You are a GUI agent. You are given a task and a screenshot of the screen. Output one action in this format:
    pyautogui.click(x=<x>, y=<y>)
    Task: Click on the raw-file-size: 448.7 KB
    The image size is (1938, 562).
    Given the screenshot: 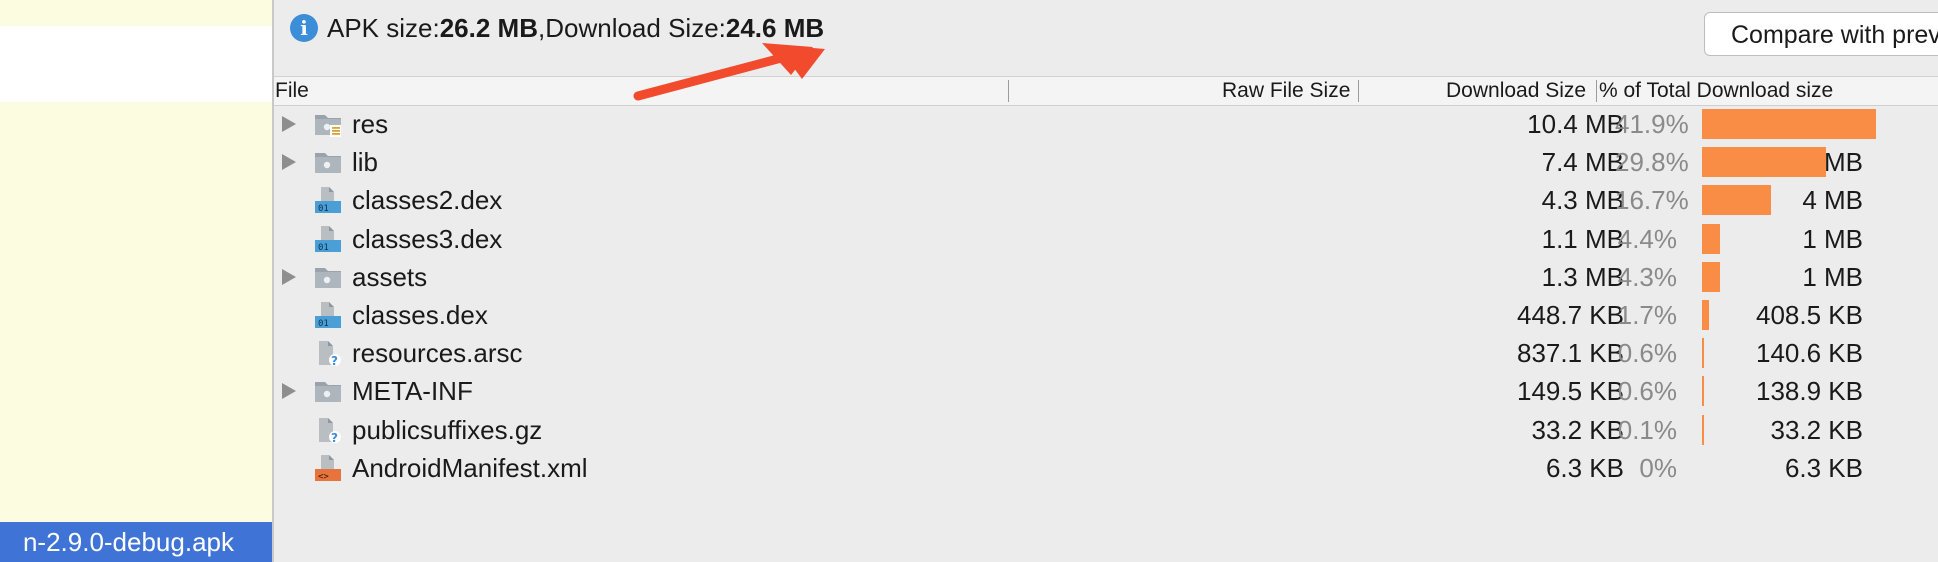 What is the action you would take?
    pyautogui.click(x=1570, y=315)
    